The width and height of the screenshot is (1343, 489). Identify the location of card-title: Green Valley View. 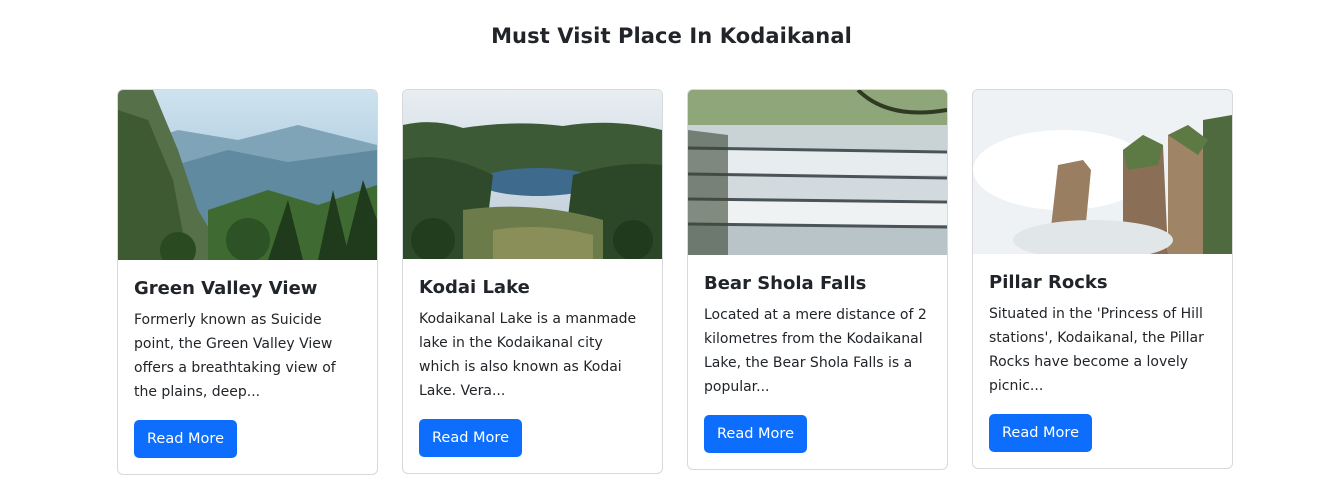
(226, 288).